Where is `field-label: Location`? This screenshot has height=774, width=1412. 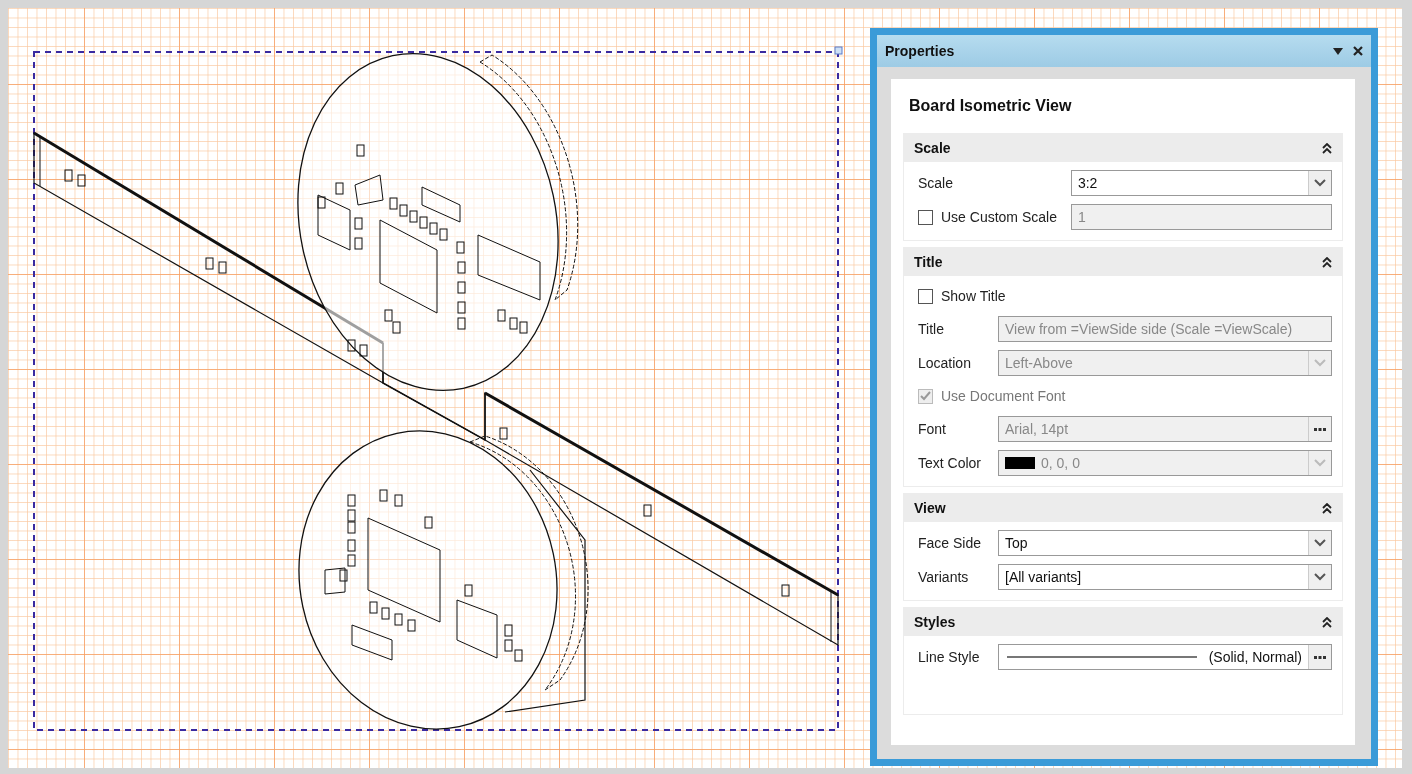
field-label: Location is located at coordinates (945, 363).